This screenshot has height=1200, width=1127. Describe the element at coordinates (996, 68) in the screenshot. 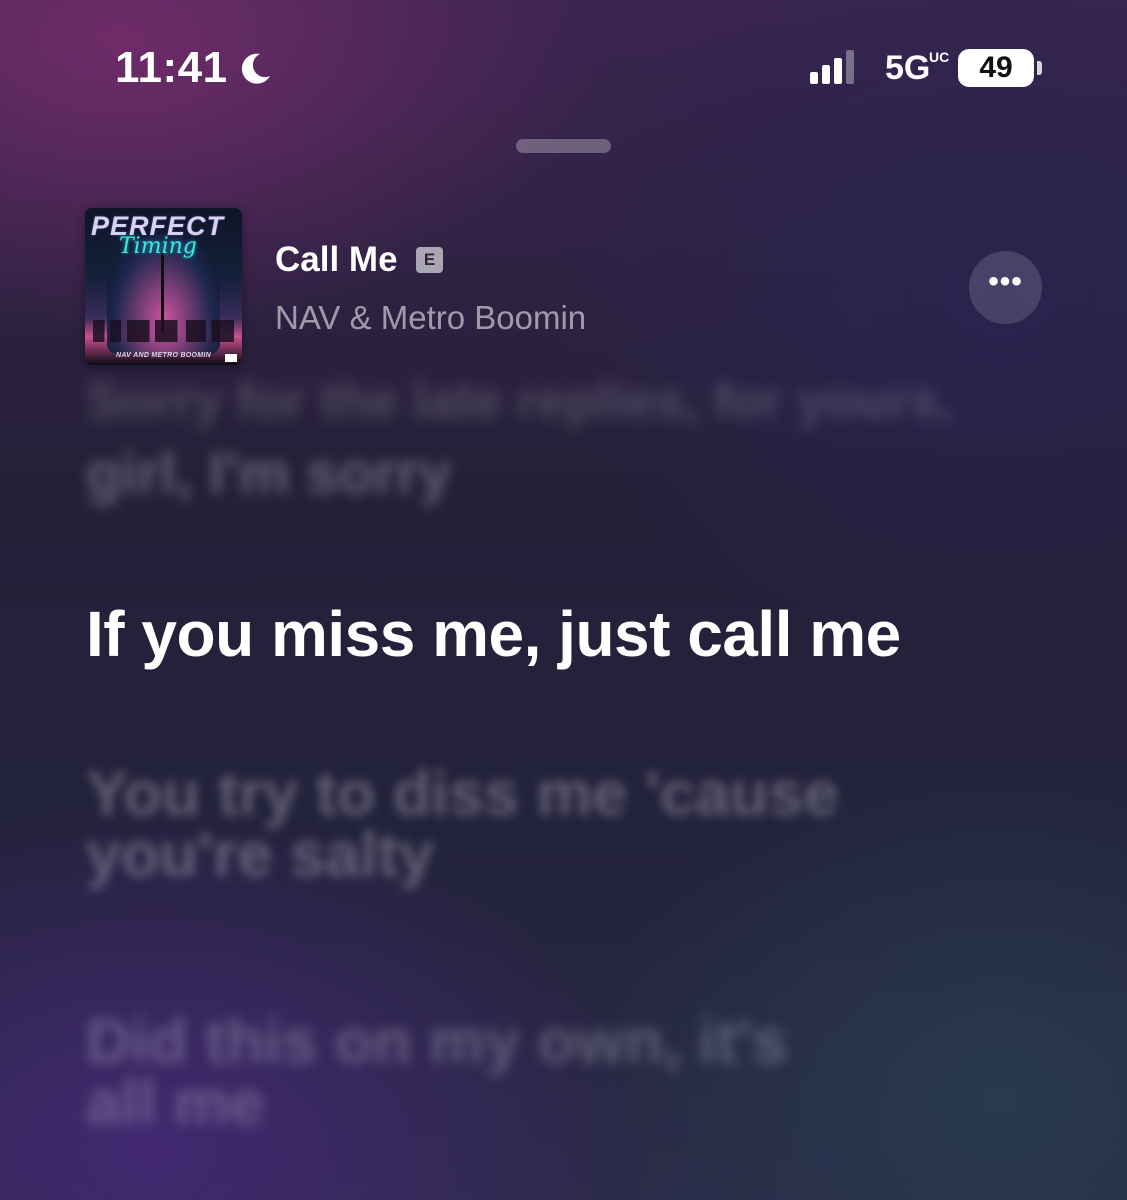

I see `battery-indicator: 49` at that location.